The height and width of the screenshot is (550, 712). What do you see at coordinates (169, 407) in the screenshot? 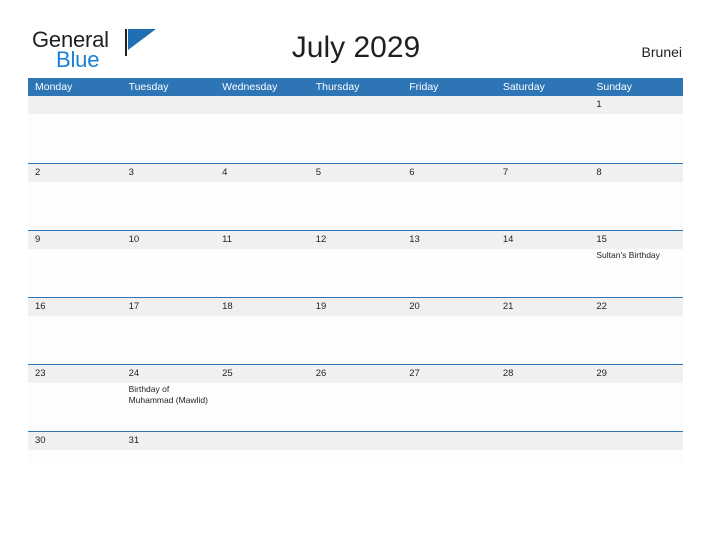
I see `day-events-24: Birthday of Muhammad (Mawlid)` at bounding box center [169, 407].